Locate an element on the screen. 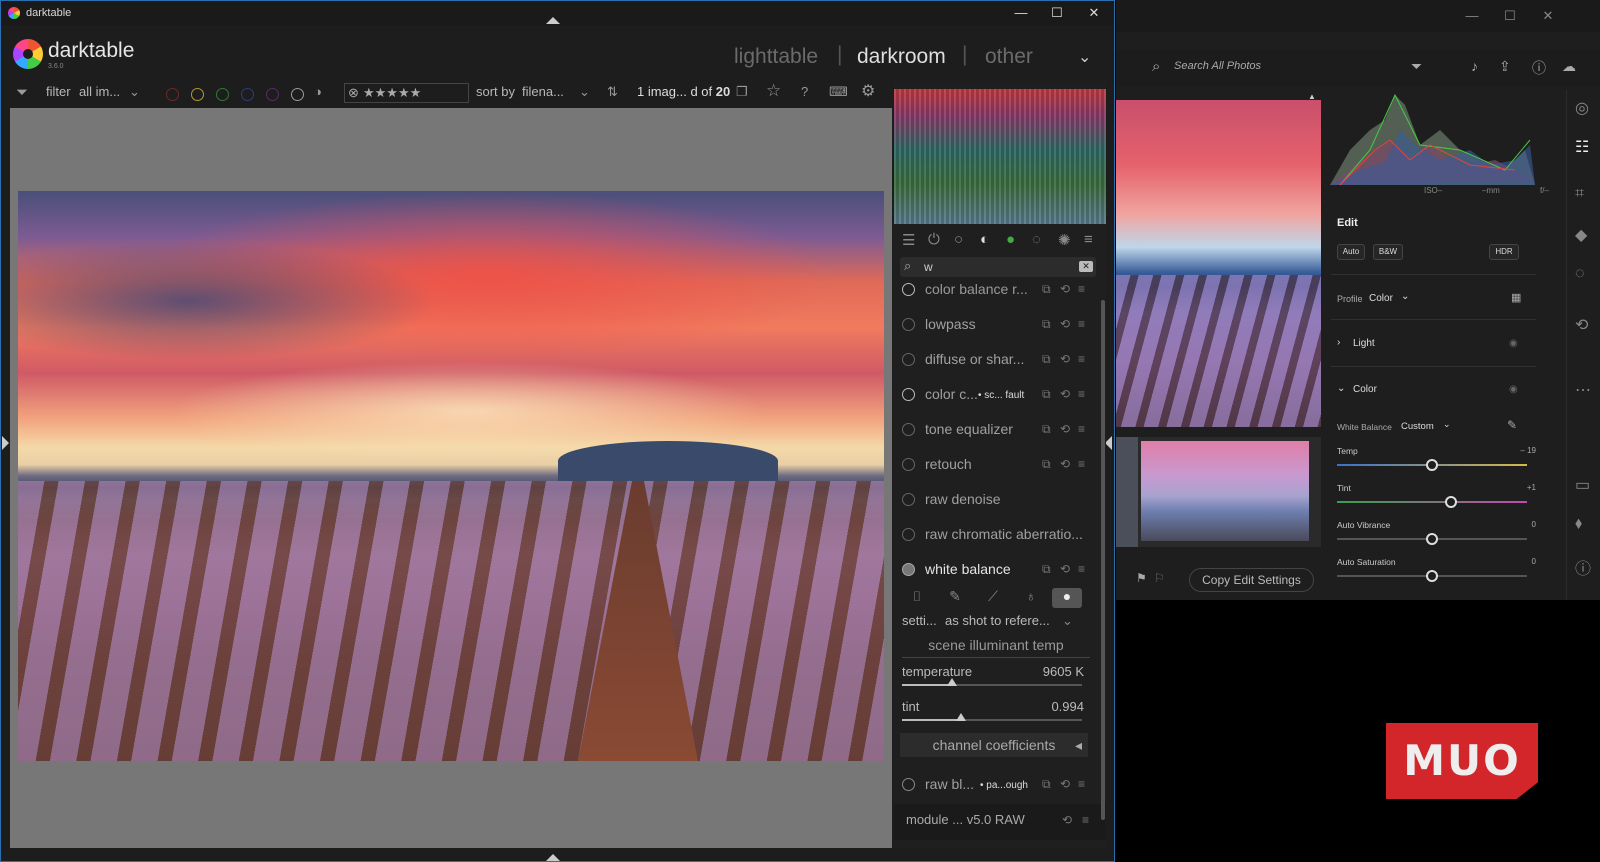  tag-icon: ⬧ is located at coordinates (1578, 524).